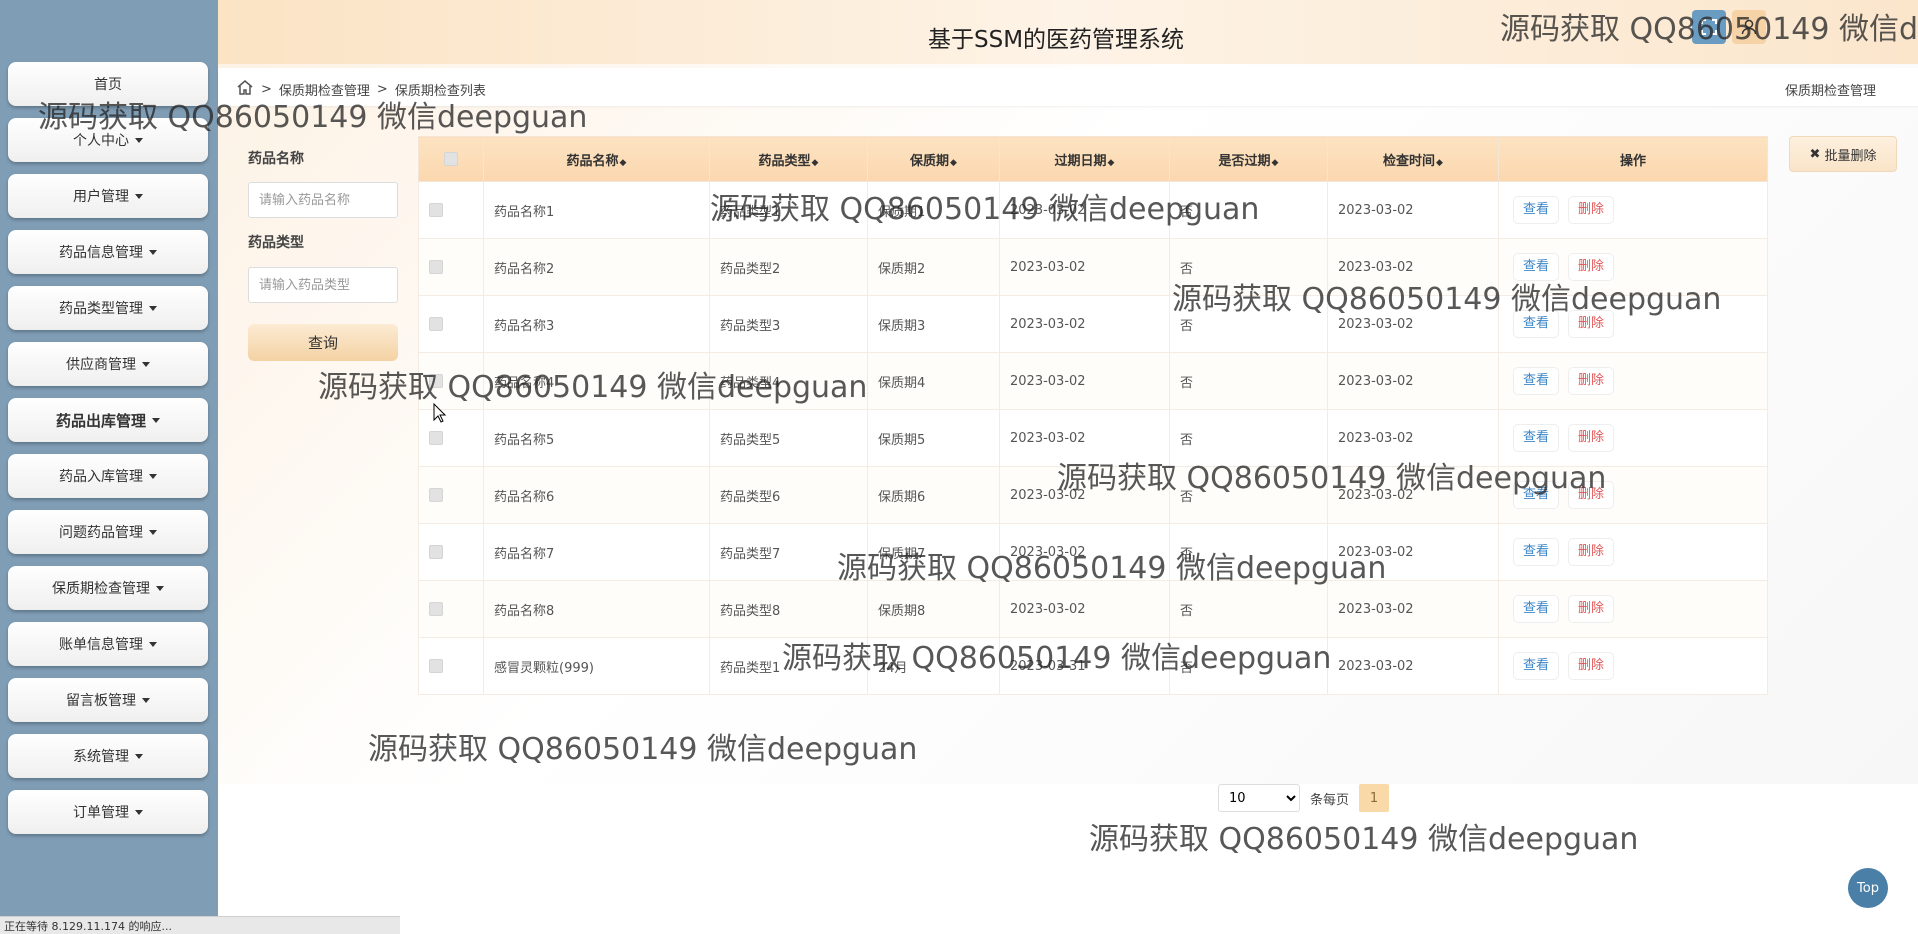 This screenshot has width=1918, height=934. Describe the element at coordinates (108, 196) in the screenshot. I see `sidebar-item-2: 用户管理` at that location.